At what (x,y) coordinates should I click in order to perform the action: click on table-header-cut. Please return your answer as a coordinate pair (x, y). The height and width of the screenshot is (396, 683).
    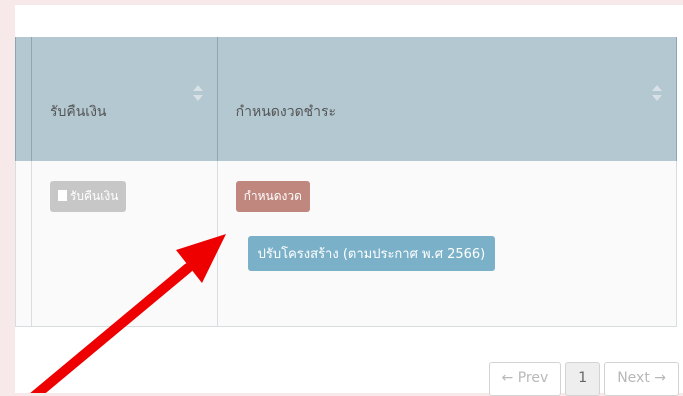
    Looking at the image, I should click on (23, 99).